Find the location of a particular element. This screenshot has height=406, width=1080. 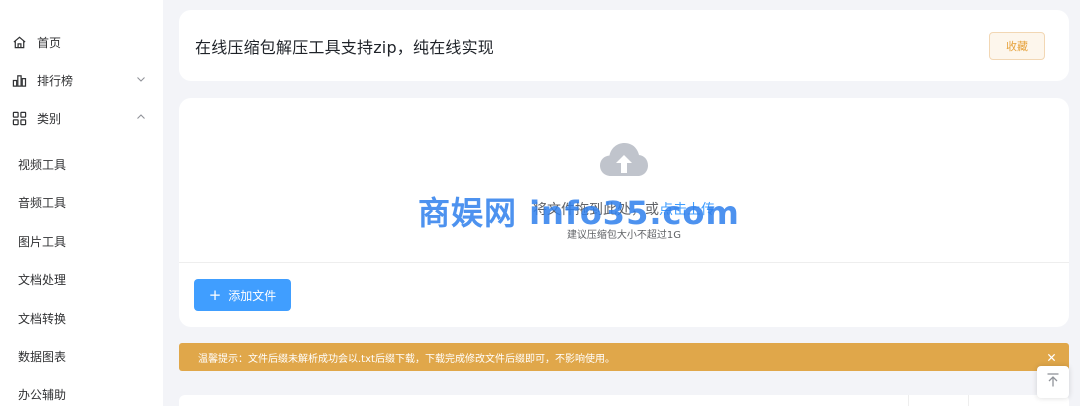

sidebar-subitem-label: 办公辅助 is located at coordinates (42, 394).